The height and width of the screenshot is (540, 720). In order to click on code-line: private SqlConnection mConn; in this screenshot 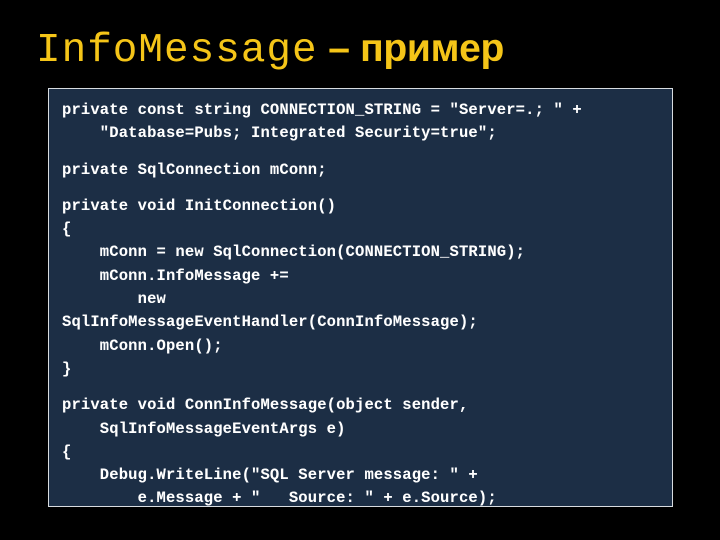, I will do `click(194, 169)`.